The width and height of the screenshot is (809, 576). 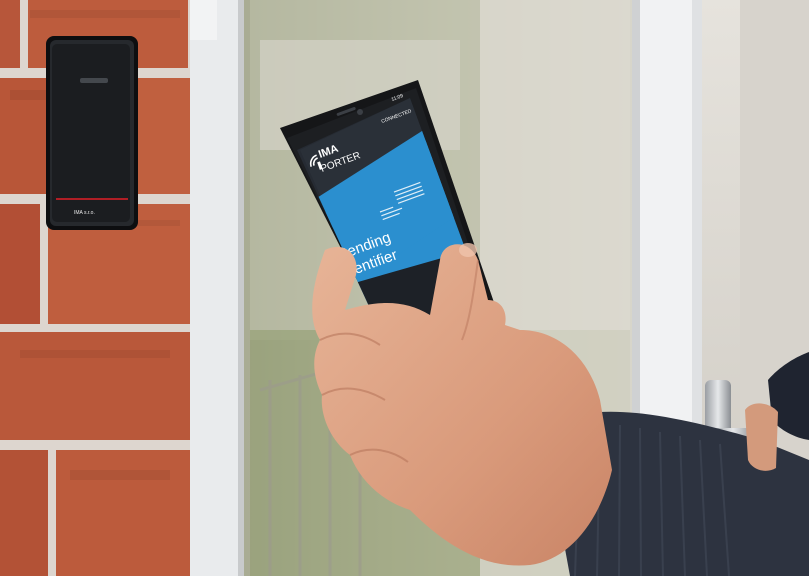 I want to click on card-reader, so click(x=92, y=133).